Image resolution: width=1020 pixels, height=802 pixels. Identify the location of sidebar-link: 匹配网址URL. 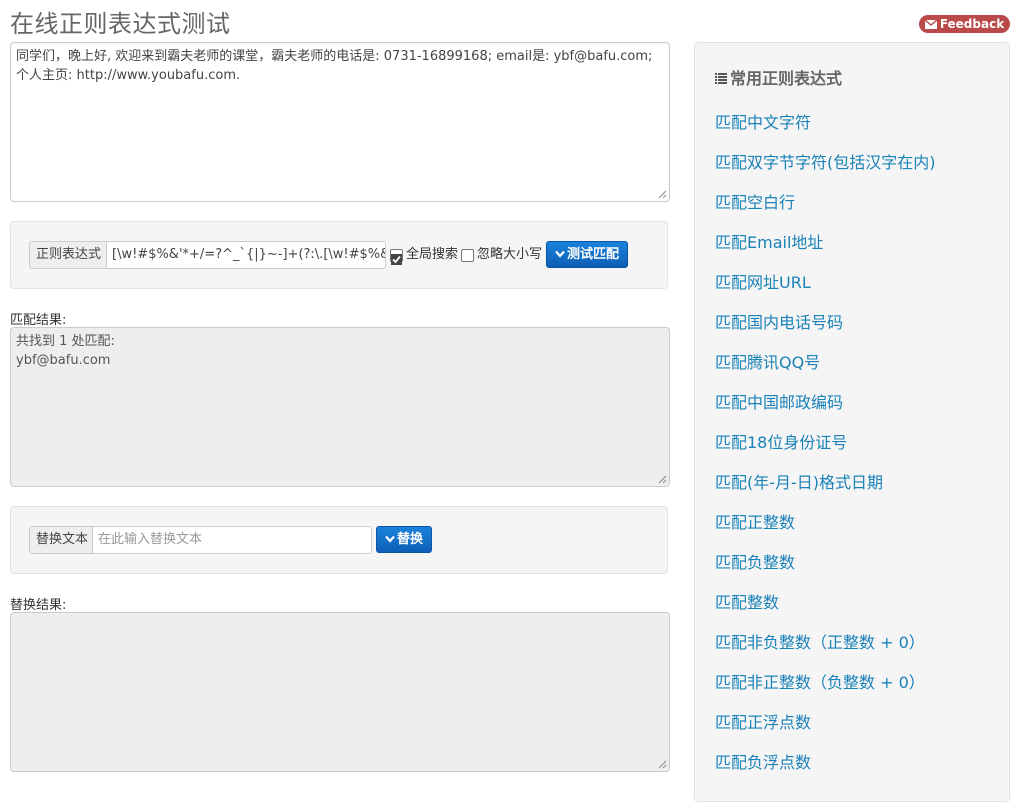
(763, 281).